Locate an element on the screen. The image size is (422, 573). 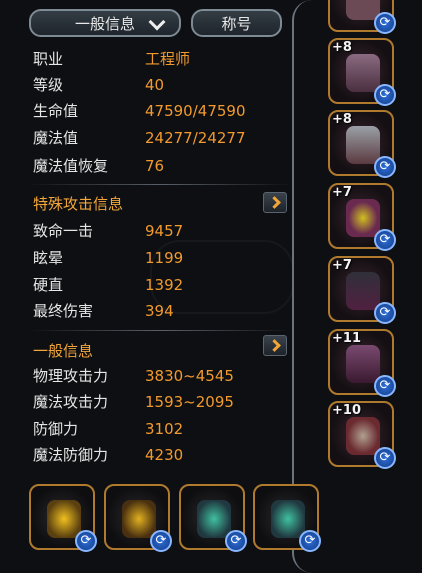
general-info-tab-label: 一般信息 is located at coordinates (104, 23).